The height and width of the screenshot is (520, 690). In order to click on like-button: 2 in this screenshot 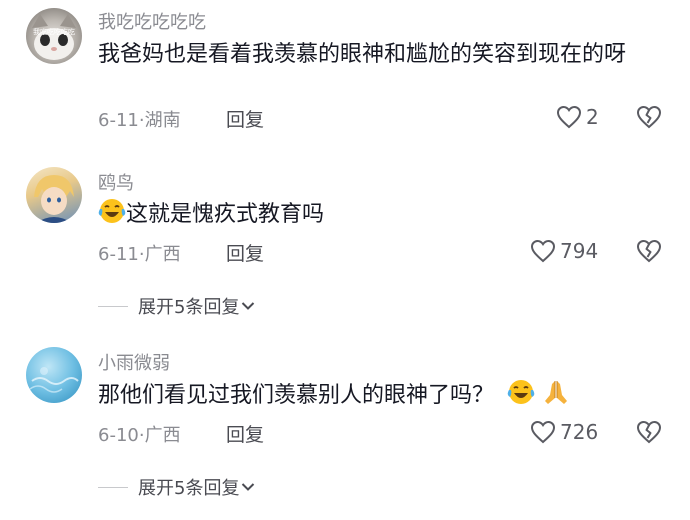, I will do `click(577, 117)`.